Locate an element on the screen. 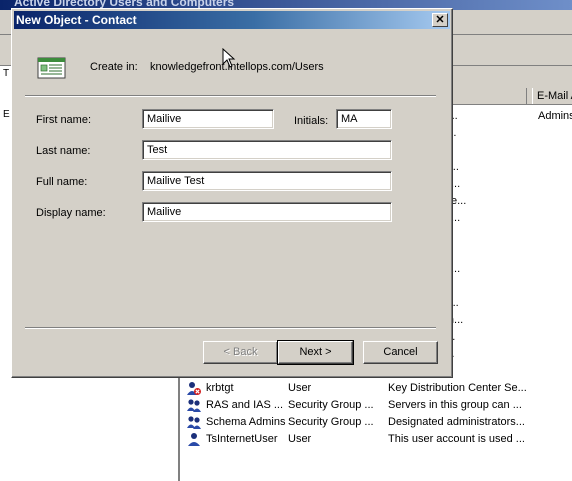  close-icon: ✕ is located at coordinates (440, 20).